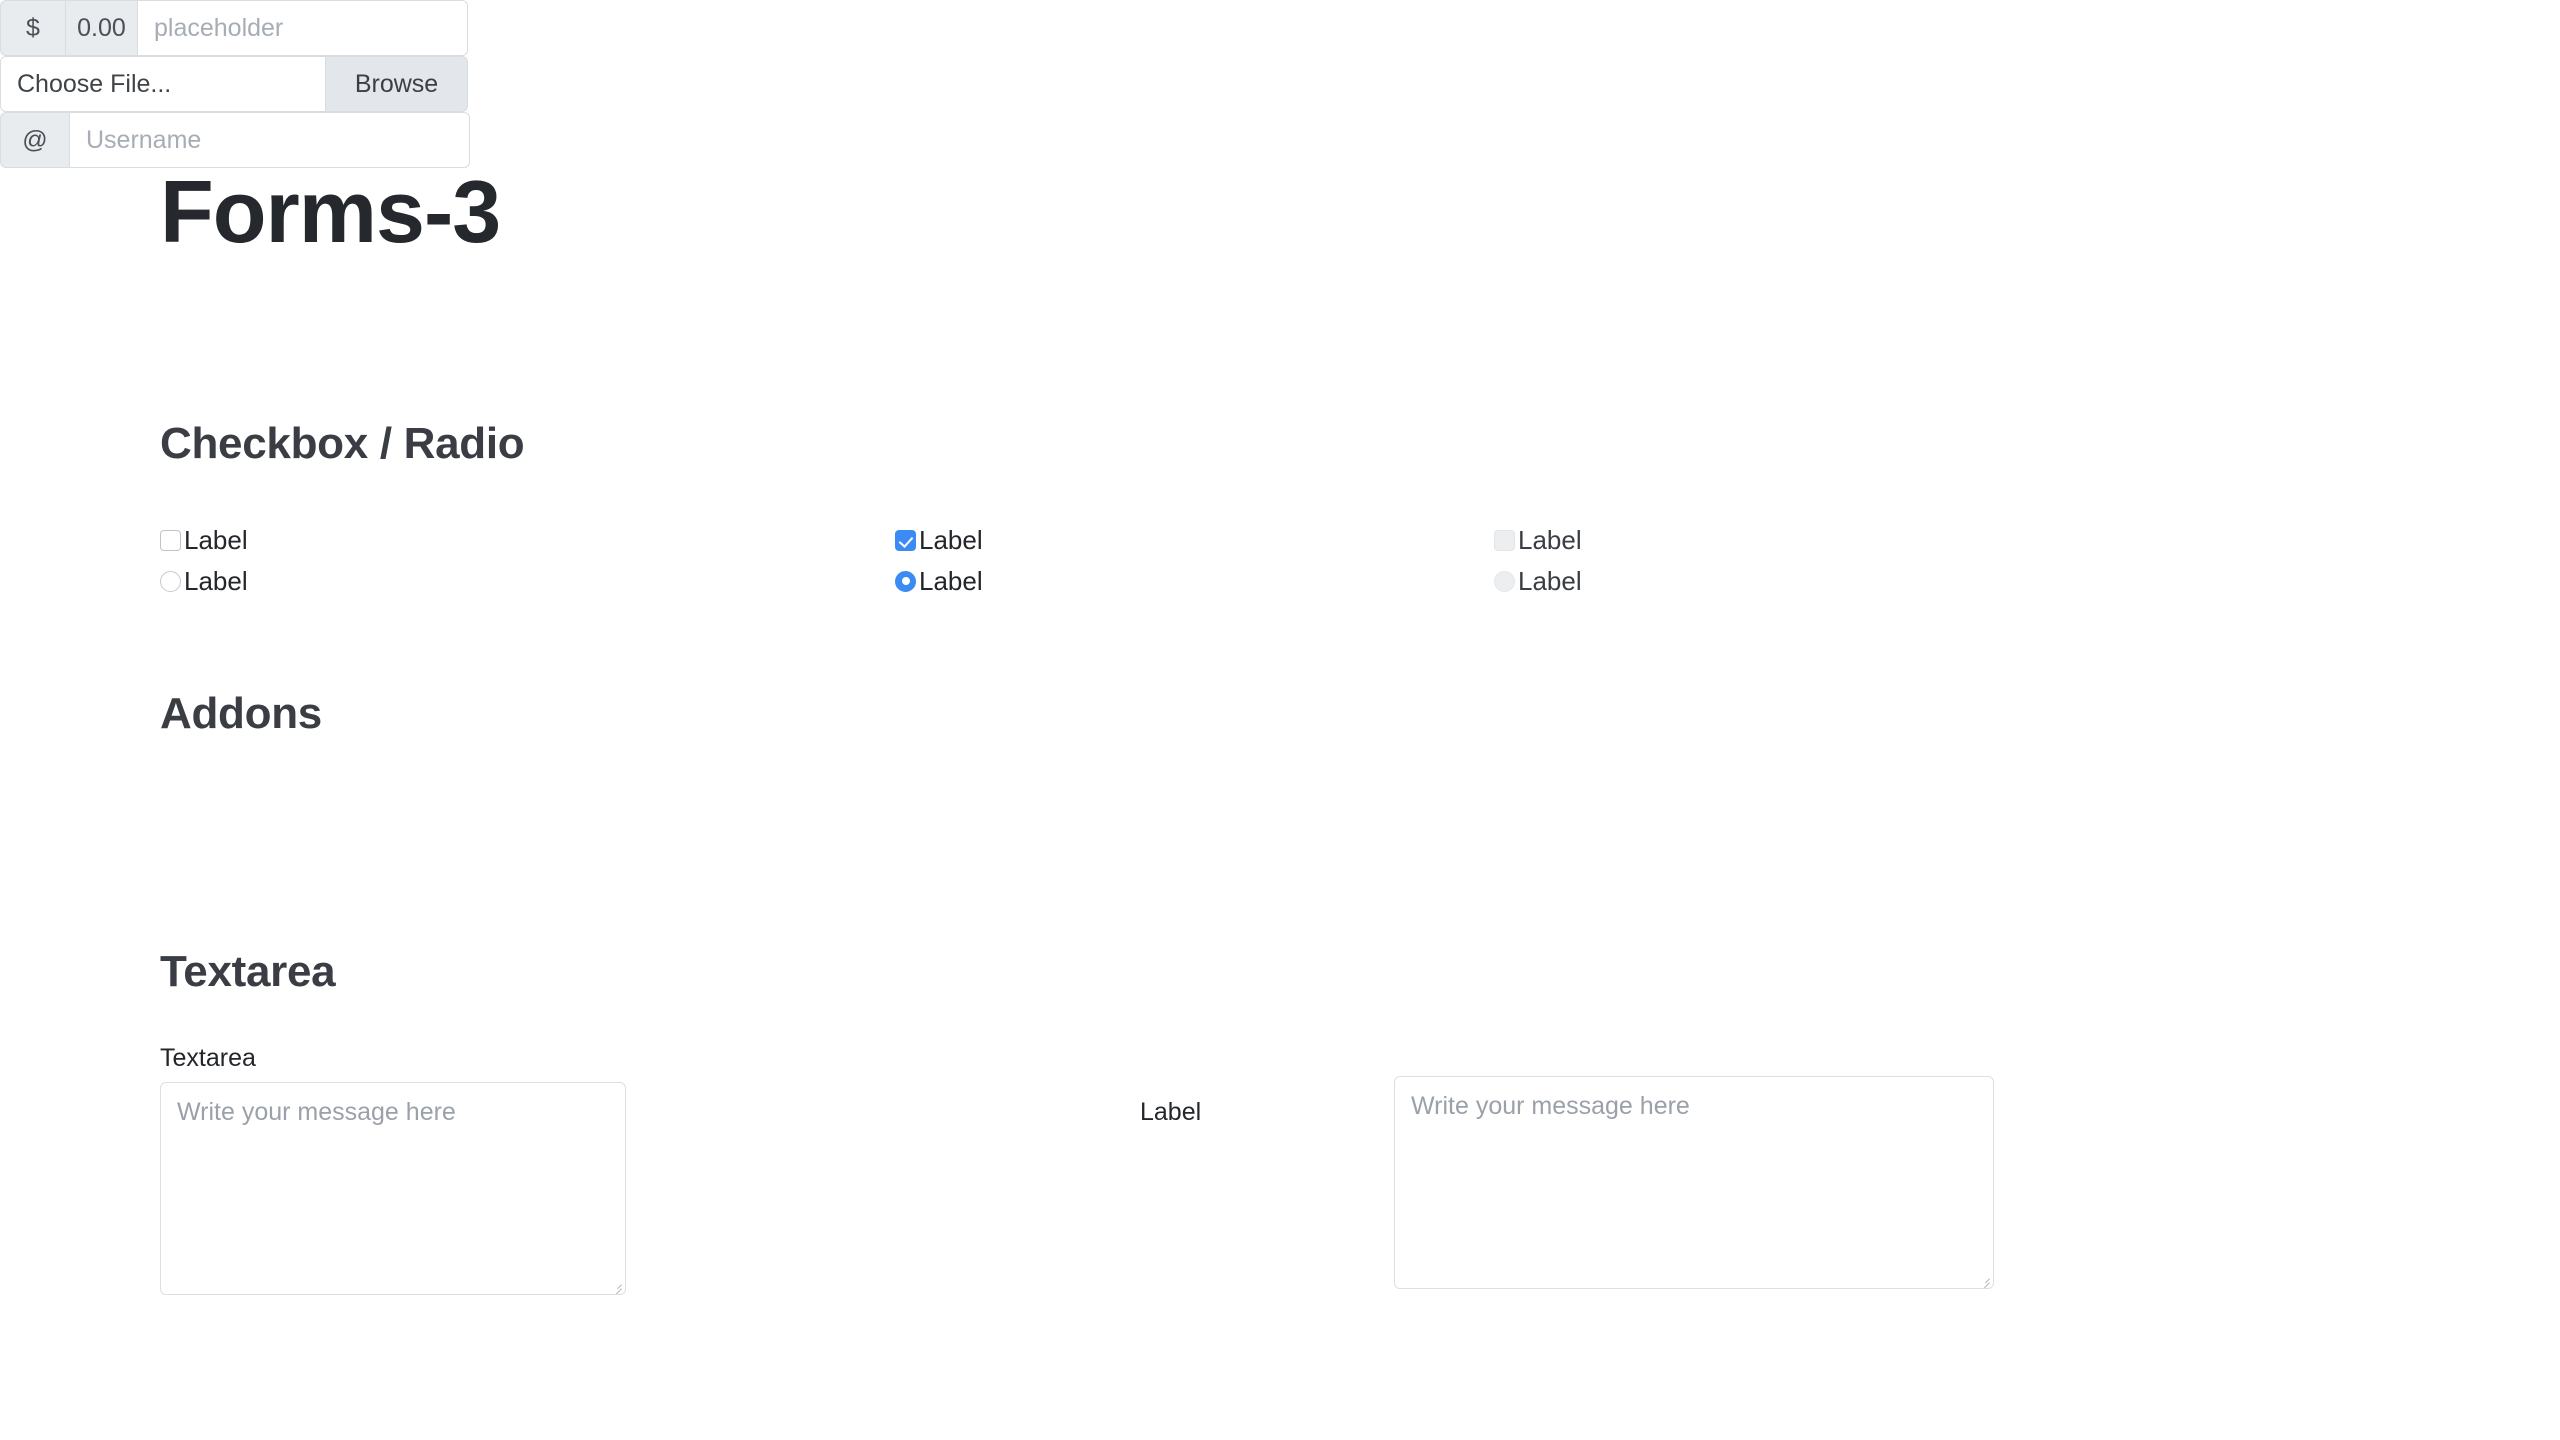 This screenshot has width=2560, height=1440. What do you see at coordinates (35, 140) in the screenshot?
I see `at-sign-addon-icon: @` at bounding box center [35, 140].